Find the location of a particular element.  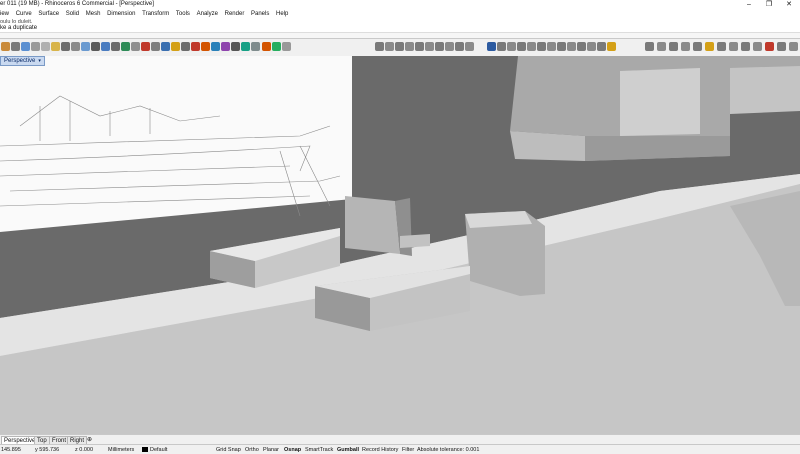

snap-quad-icon is located at coordinates (733, 46).